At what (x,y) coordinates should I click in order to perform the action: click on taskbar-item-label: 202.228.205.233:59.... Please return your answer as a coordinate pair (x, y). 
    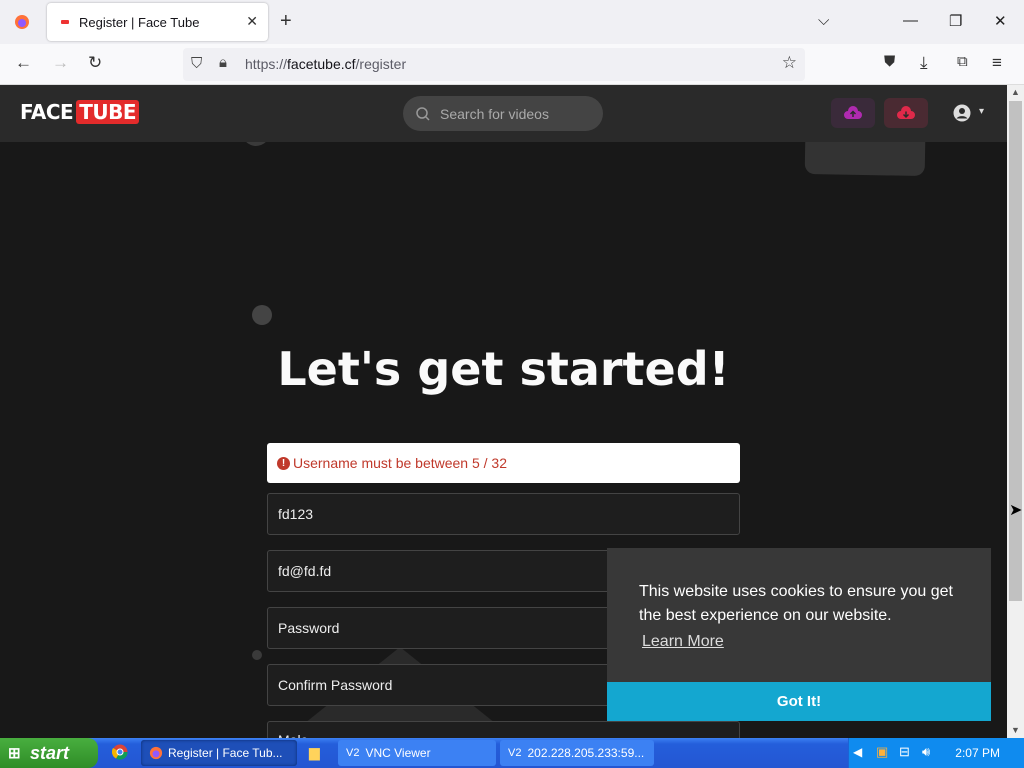
    Looking at the image, I should click on (586, 753).